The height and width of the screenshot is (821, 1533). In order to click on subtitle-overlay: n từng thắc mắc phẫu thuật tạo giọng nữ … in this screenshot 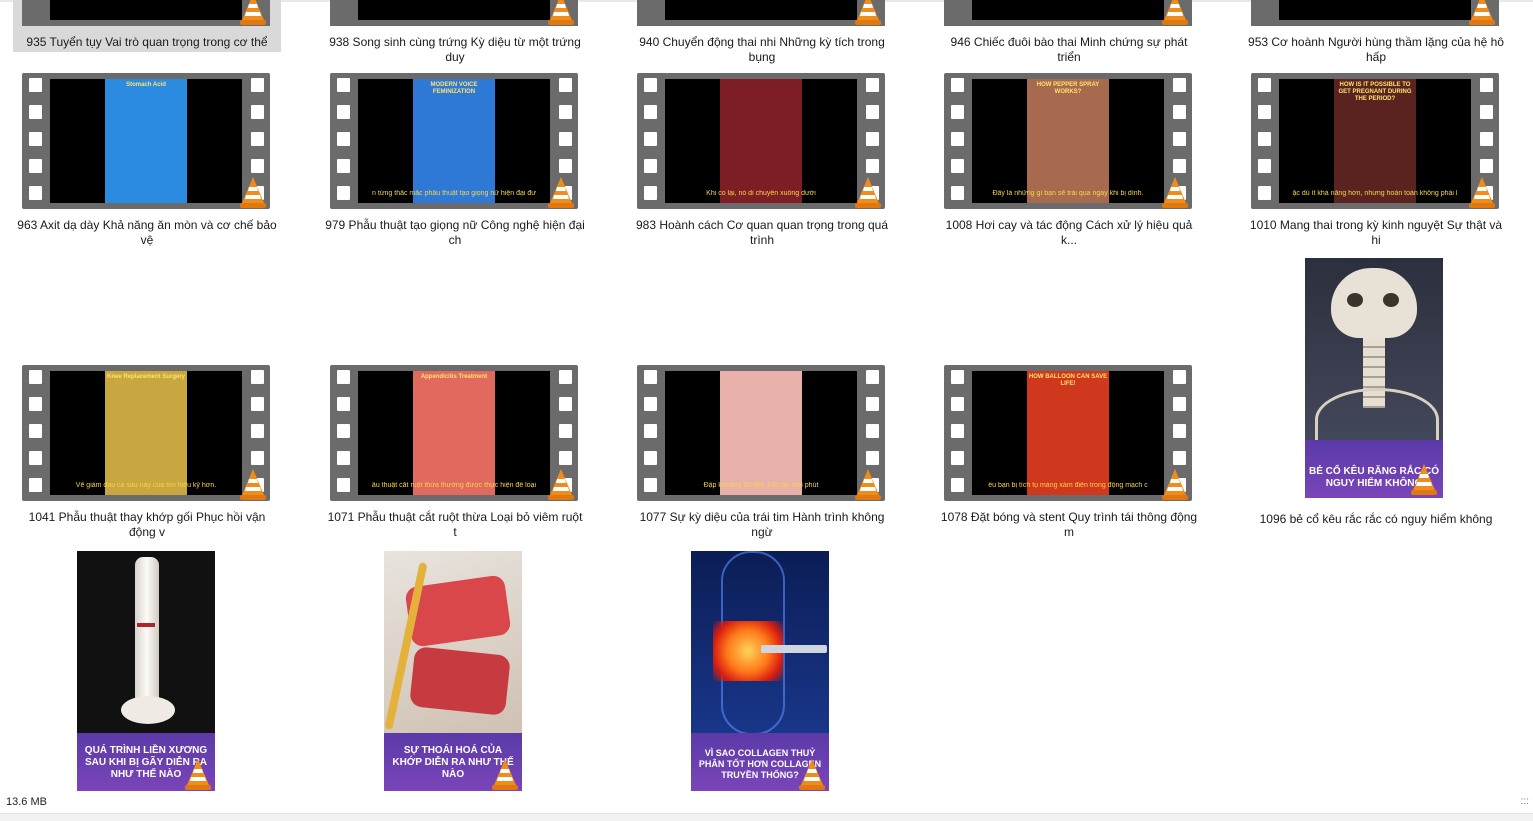, I will do `click(454, 193)`.